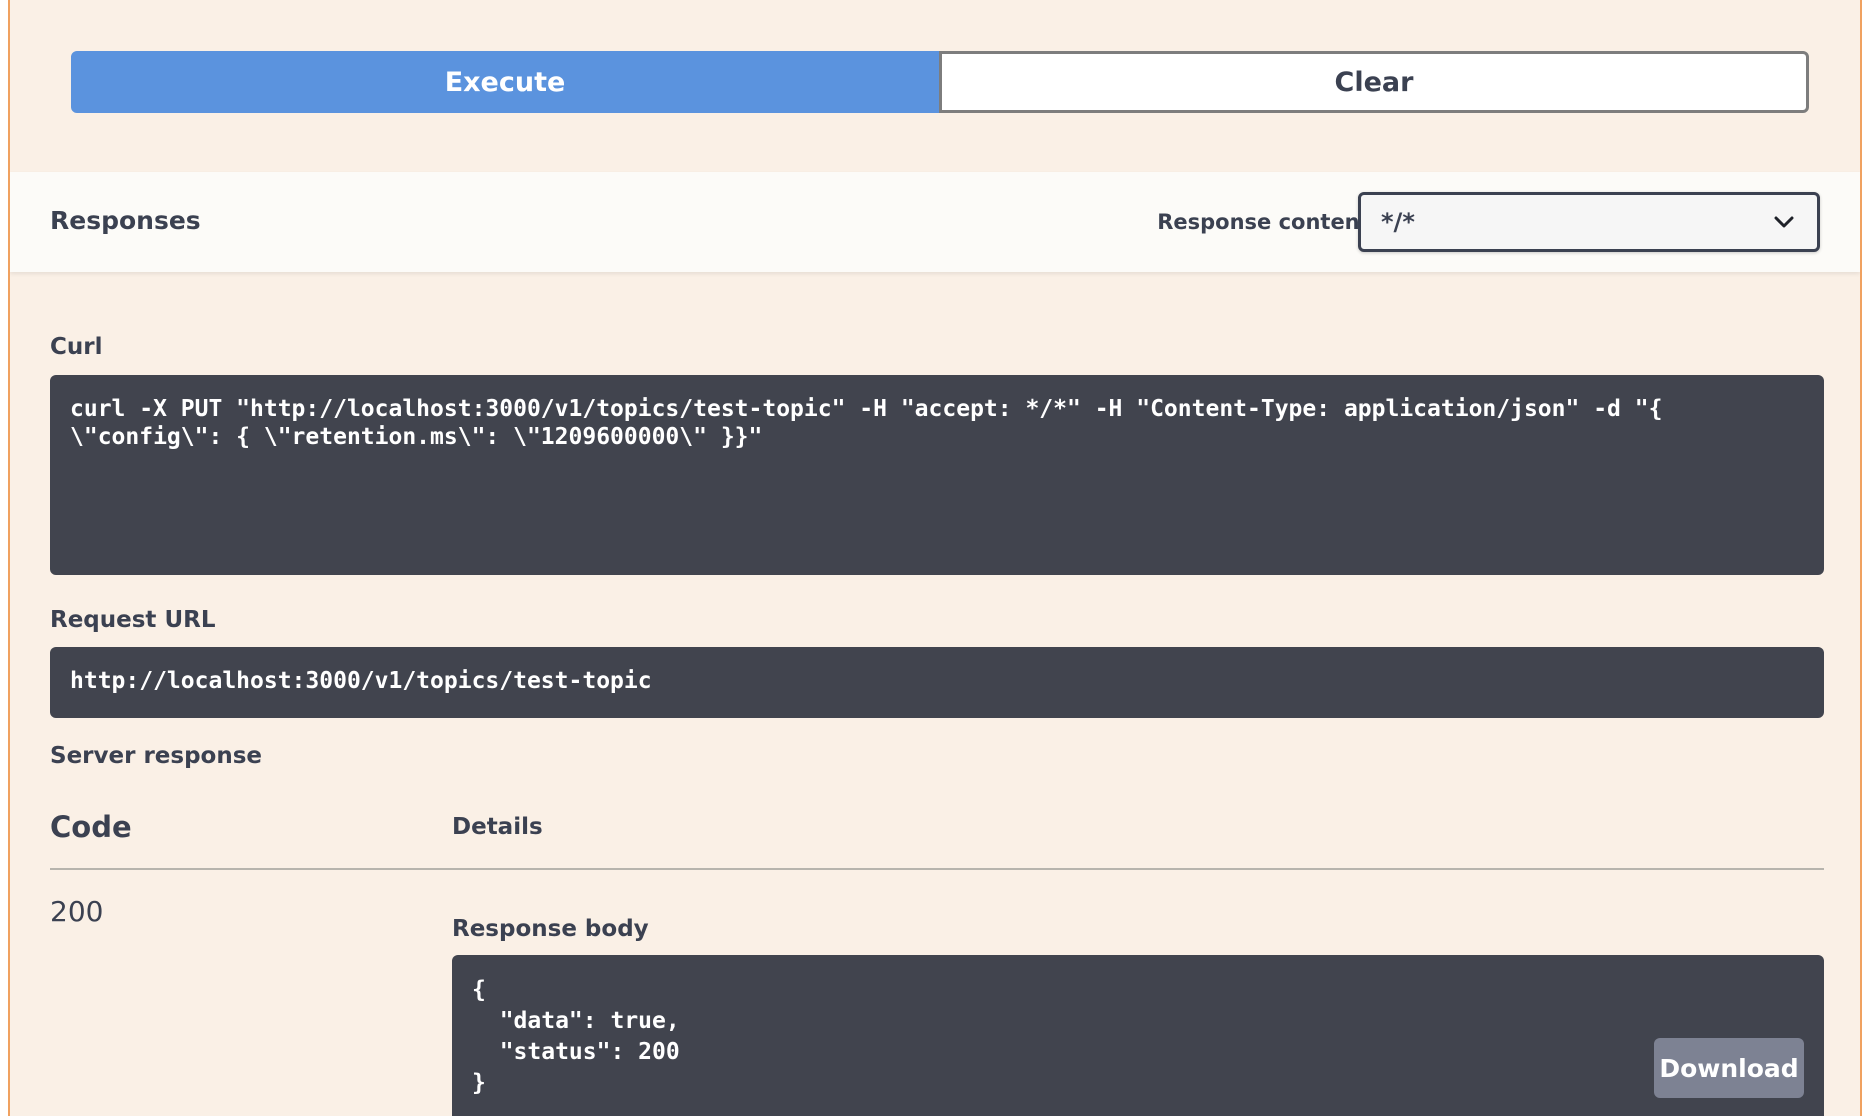 The image size is (1872, 1116). Describe the element at coordinates (576, 1036) in the screenshot. I see `response-body-text: { "data": true, "status": 200 }` at that location.